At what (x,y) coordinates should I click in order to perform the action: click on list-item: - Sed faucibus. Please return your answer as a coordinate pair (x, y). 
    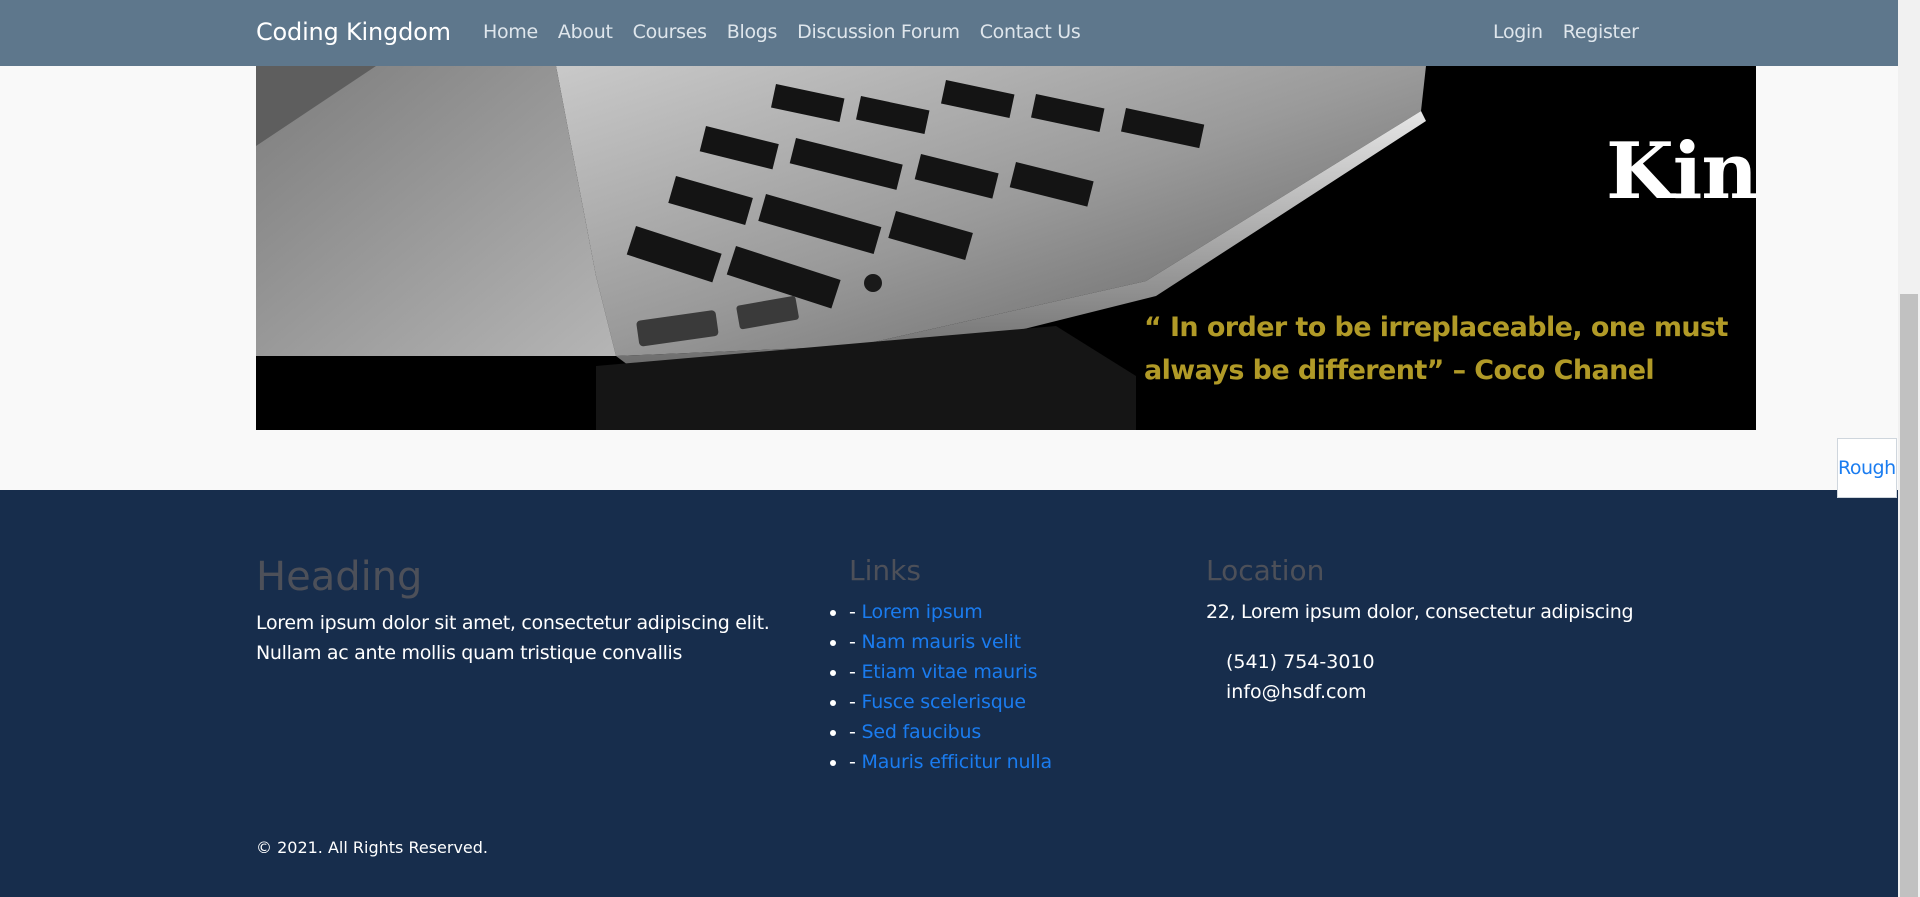
    Looking at the image, I should click on (941, 732).